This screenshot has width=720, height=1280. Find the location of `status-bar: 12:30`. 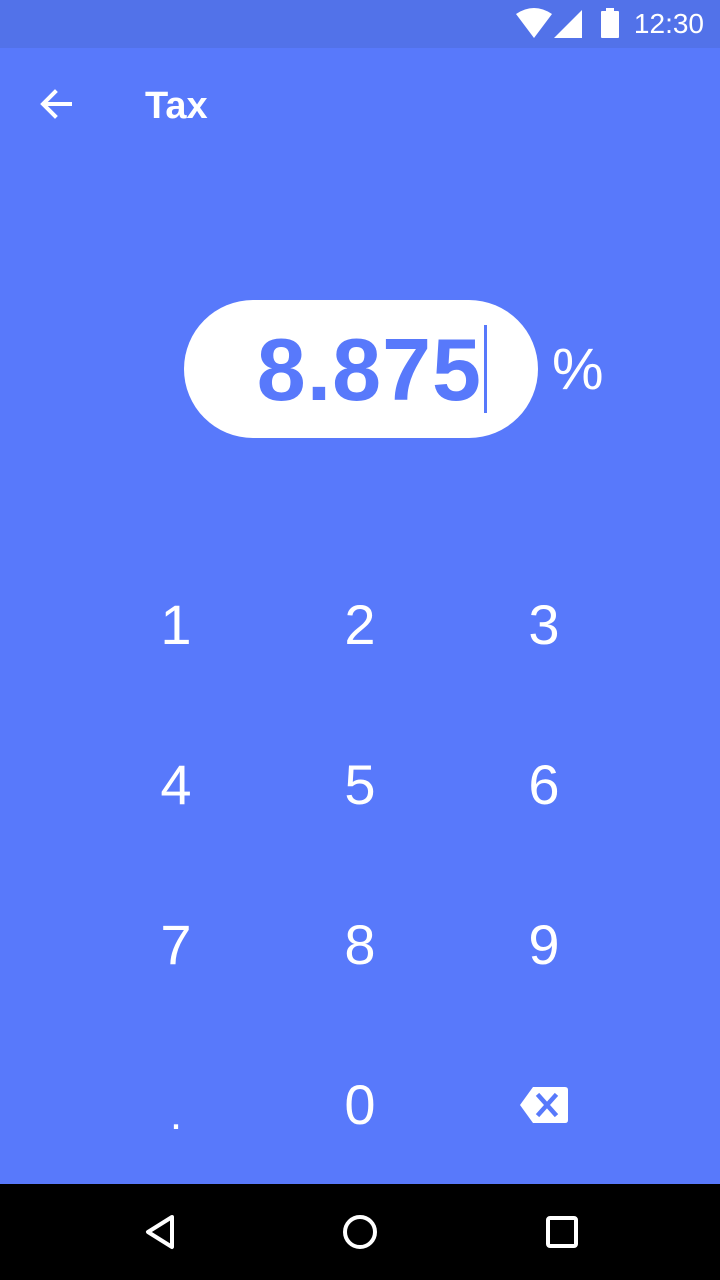

status-bar: 12:30 is located at coordinates (360, 24).